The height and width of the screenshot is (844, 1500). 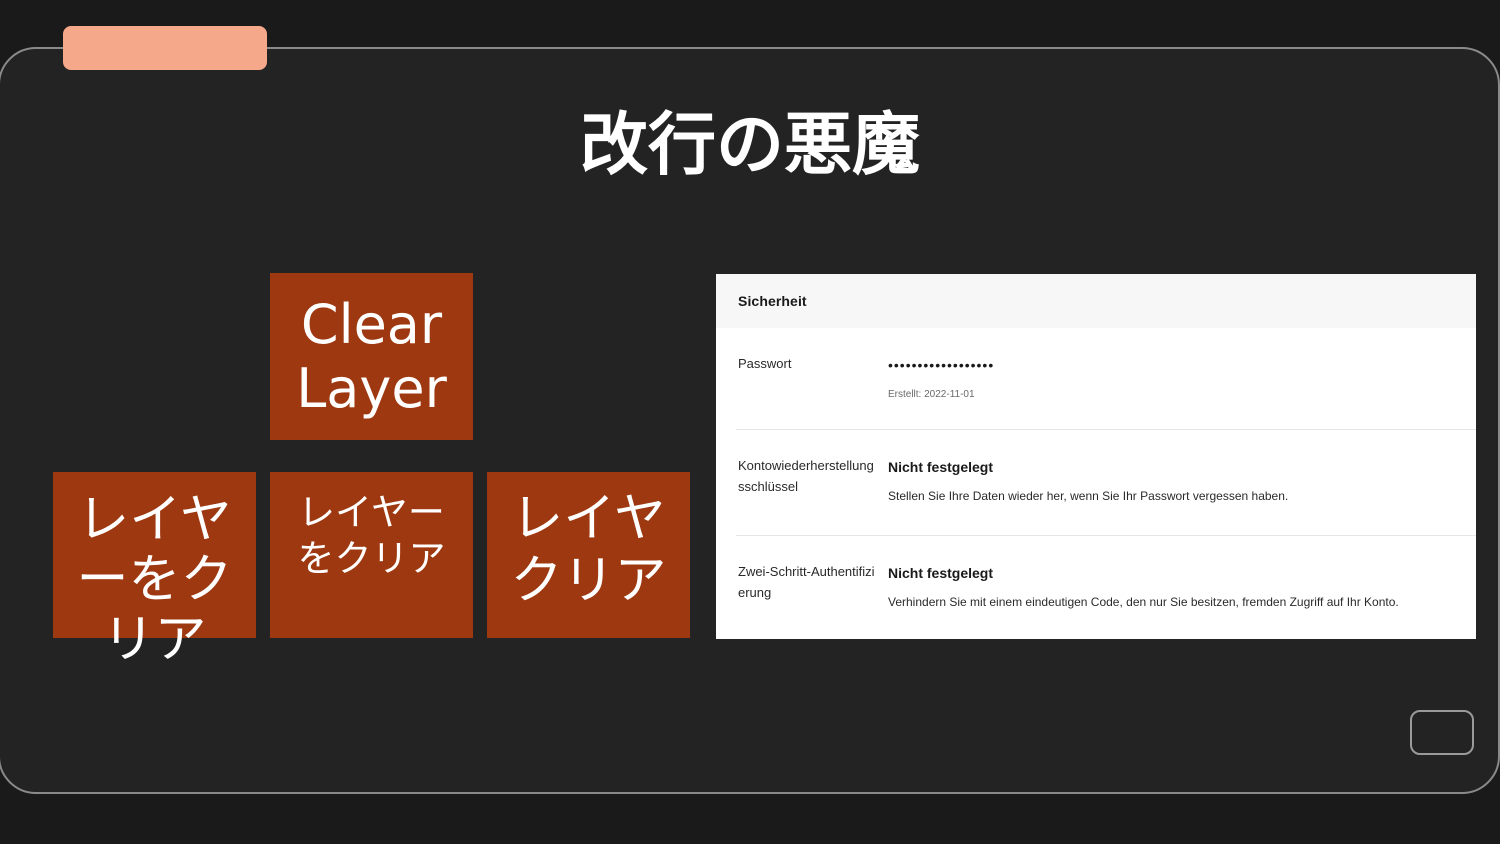 I want to click on card-header: Sicherheit, so click(x=1096, y=301).